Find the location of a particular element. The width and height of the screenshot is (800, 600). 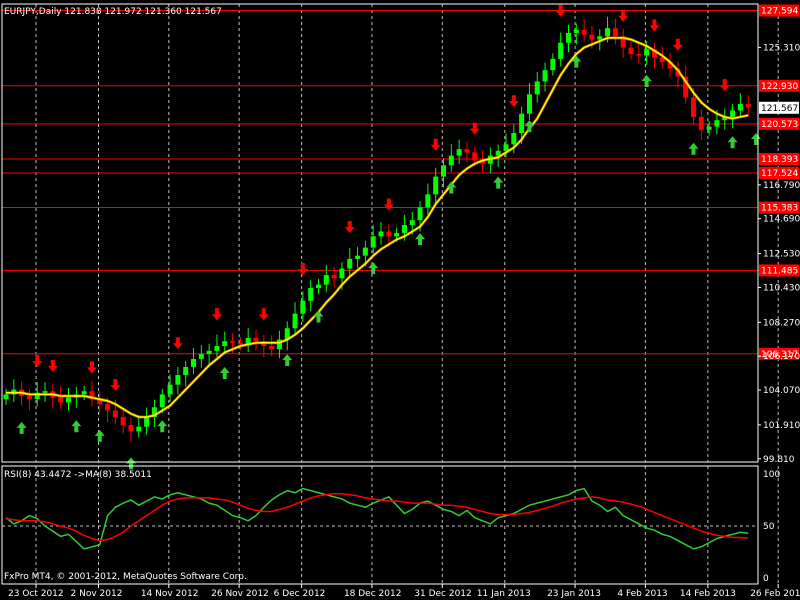

price-tick-label: 104.070 is located at coordinates (781, 391).